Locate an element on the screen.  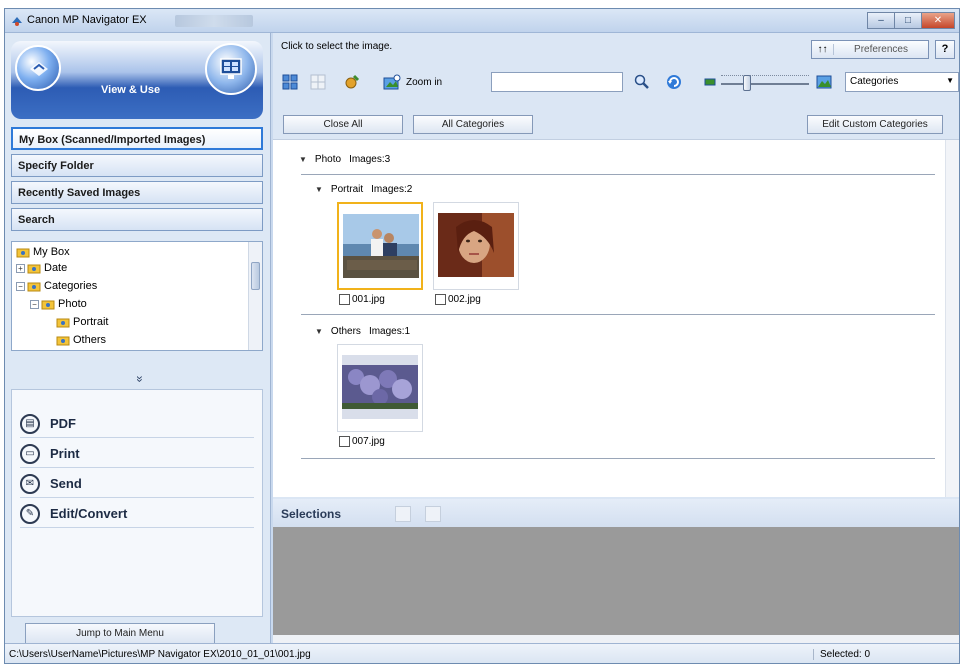
group-name: Portrait is located at coordinates (347, 189).